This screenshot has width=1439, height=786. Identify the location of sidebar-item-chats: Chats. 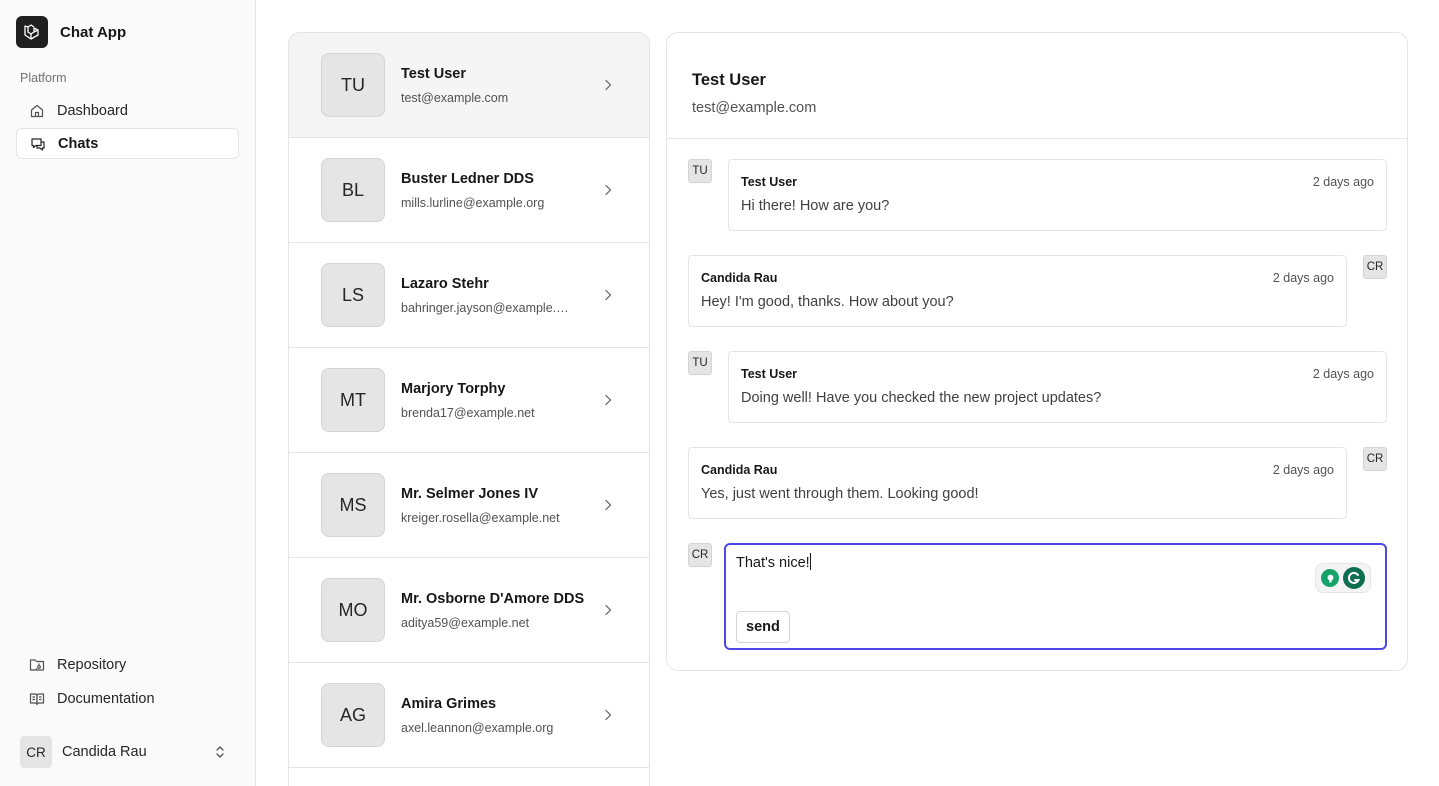
(127, 143).